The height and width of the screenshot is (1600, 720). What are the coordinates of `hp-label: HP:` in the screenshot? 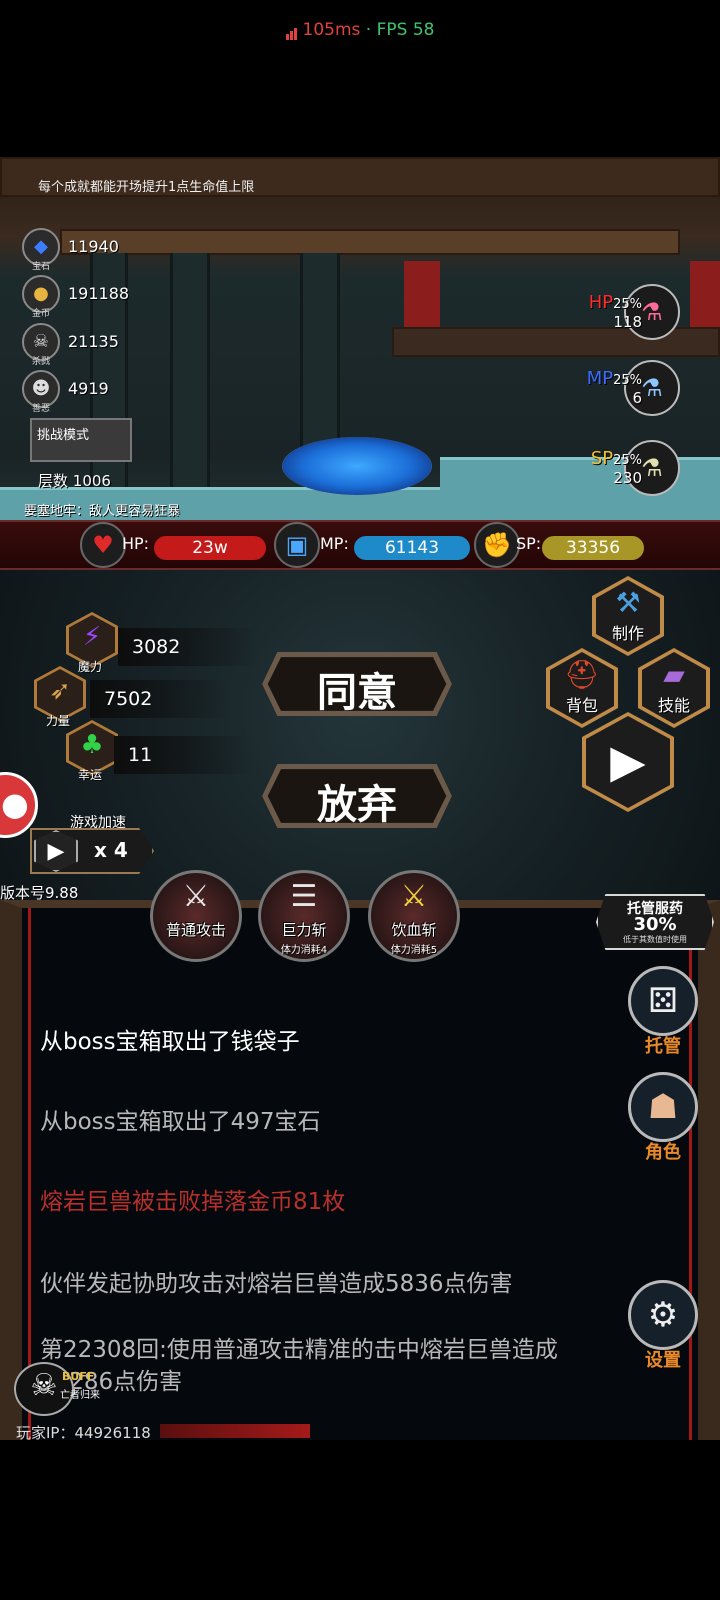 It's located at (136, 543).